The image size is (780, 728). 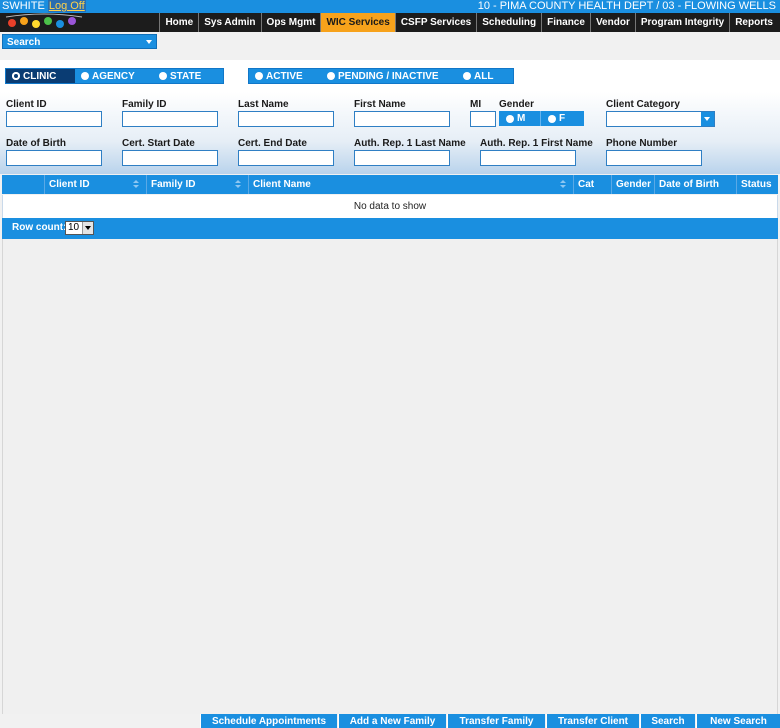 I want to click on column-client-id: Client ID, so click(x=96, y=184).